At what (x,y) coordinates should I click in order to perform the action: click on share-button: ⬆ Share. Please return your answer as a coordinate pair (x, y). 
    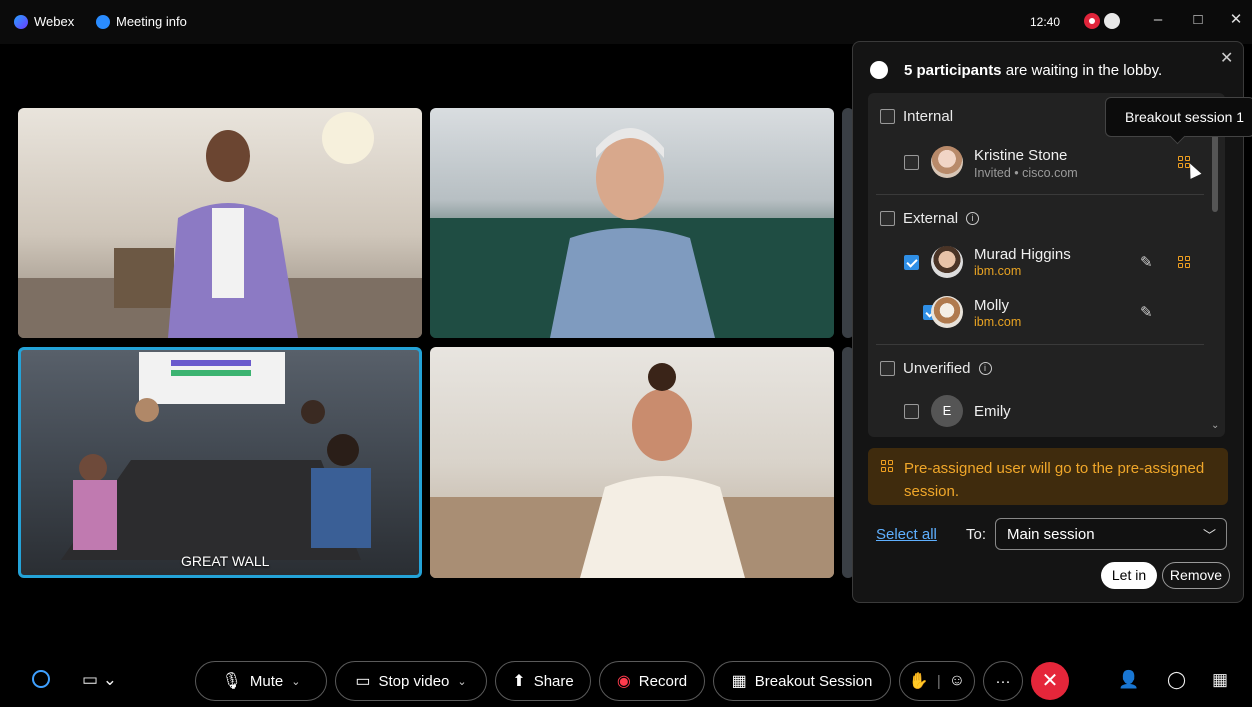
    Looking at the image, I should click on (543, 681).